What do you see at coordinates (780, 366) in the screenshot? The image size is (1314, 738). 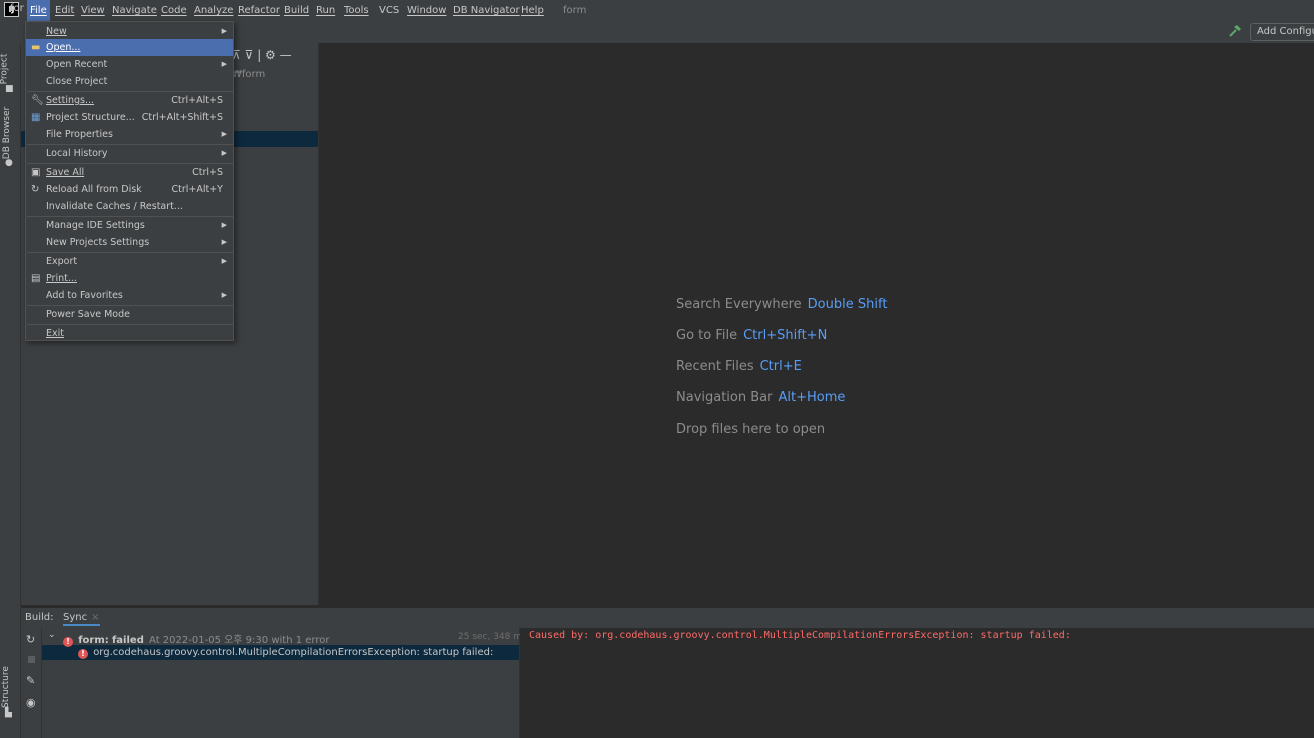 I see `hint-shortcut: Ctrl+E` at bounding box center [780, 366].